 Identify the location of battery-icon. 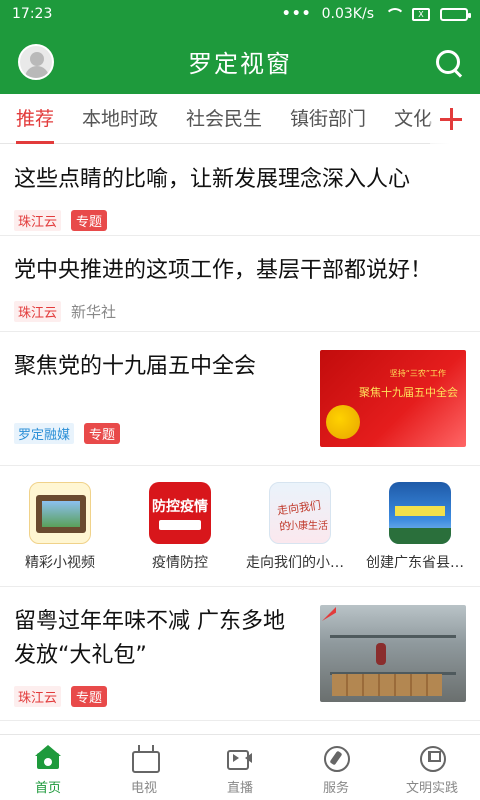
(455, 14).